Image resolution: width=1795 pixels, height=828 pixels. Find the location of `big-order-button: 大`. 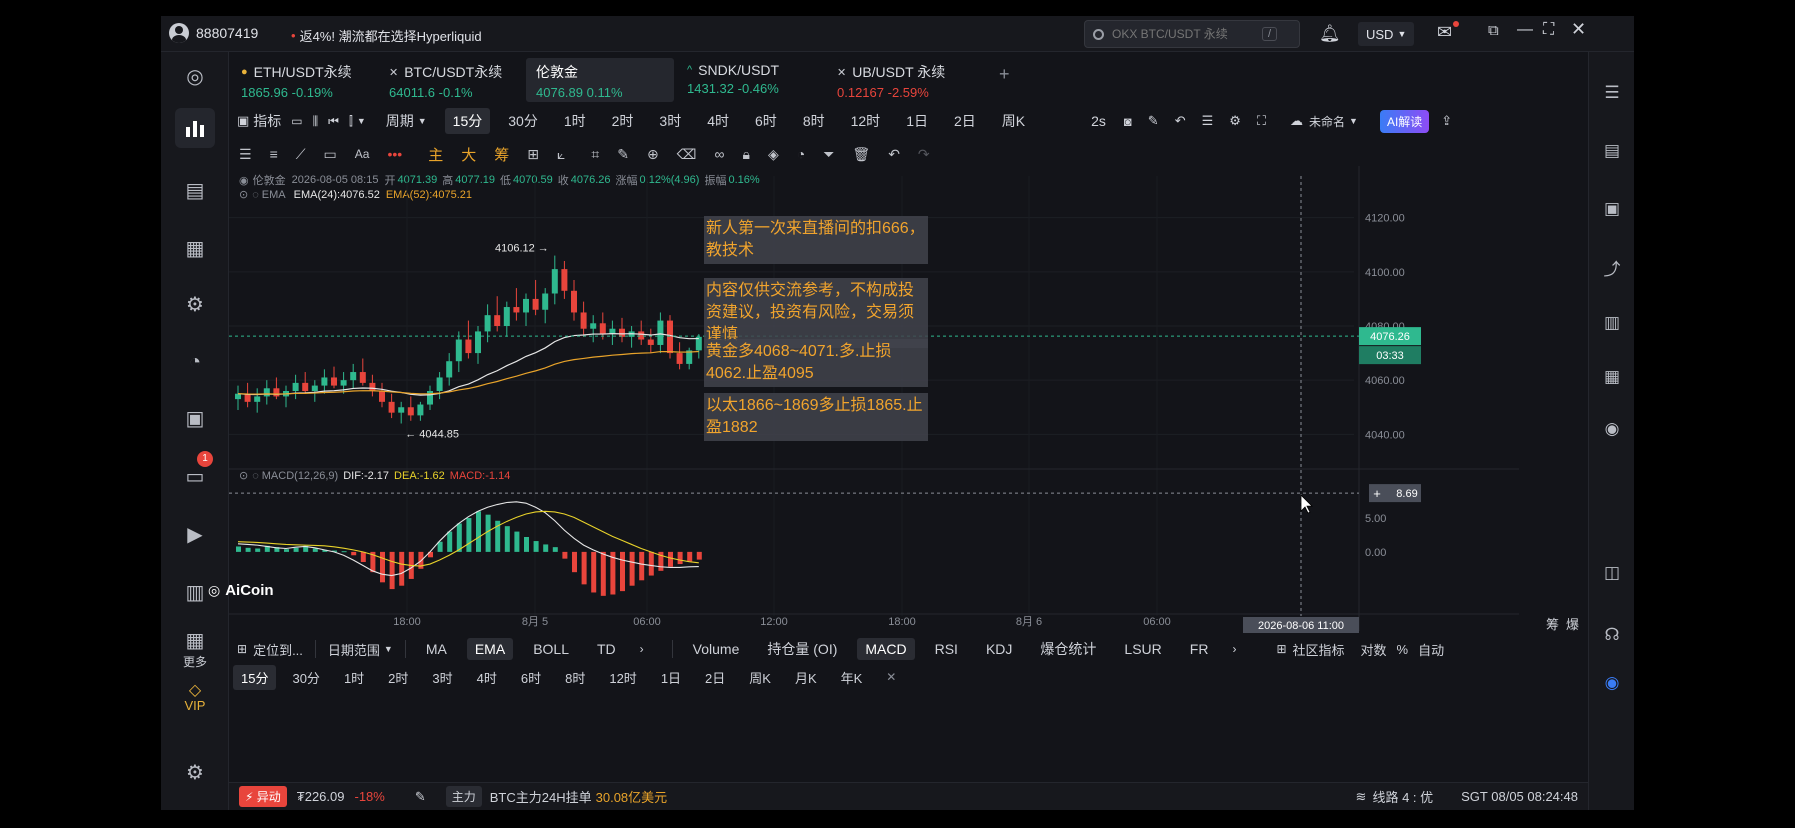

big-order-button: 大 is located at coordinates (468, 154).